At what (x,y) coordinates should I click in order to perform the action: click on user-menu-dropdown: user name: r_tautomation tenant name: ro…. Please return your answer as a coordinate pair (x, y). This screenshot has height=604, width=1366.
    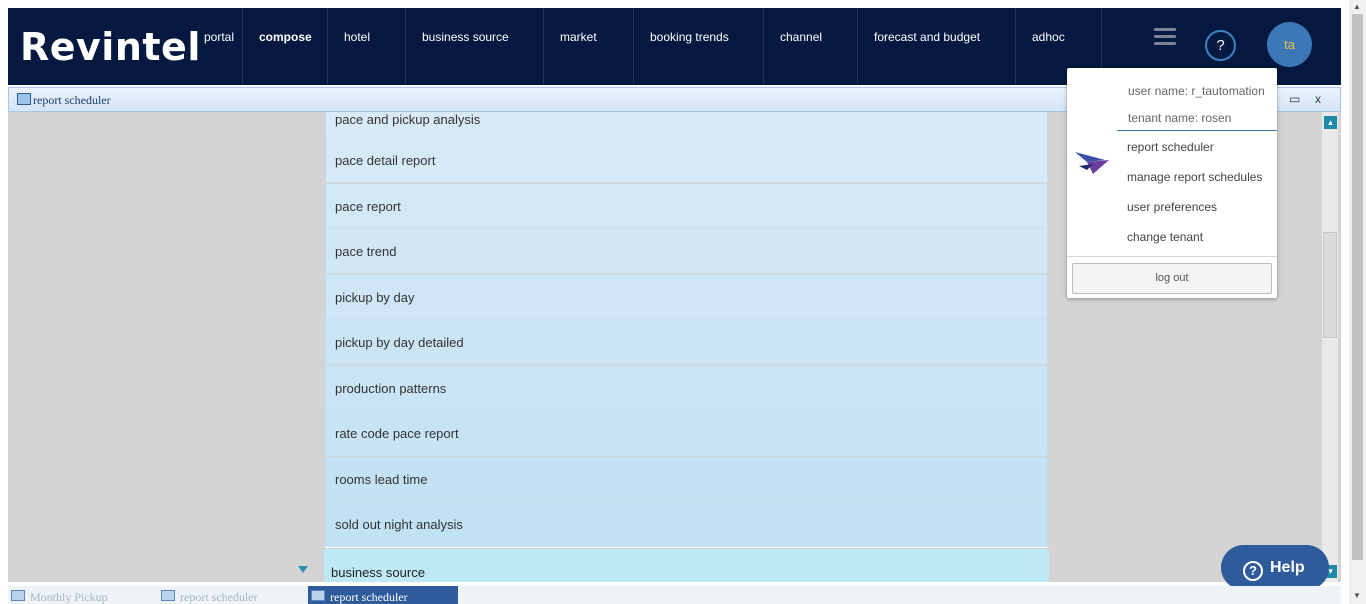
    Looking at the image, I should click on (1172, 183).